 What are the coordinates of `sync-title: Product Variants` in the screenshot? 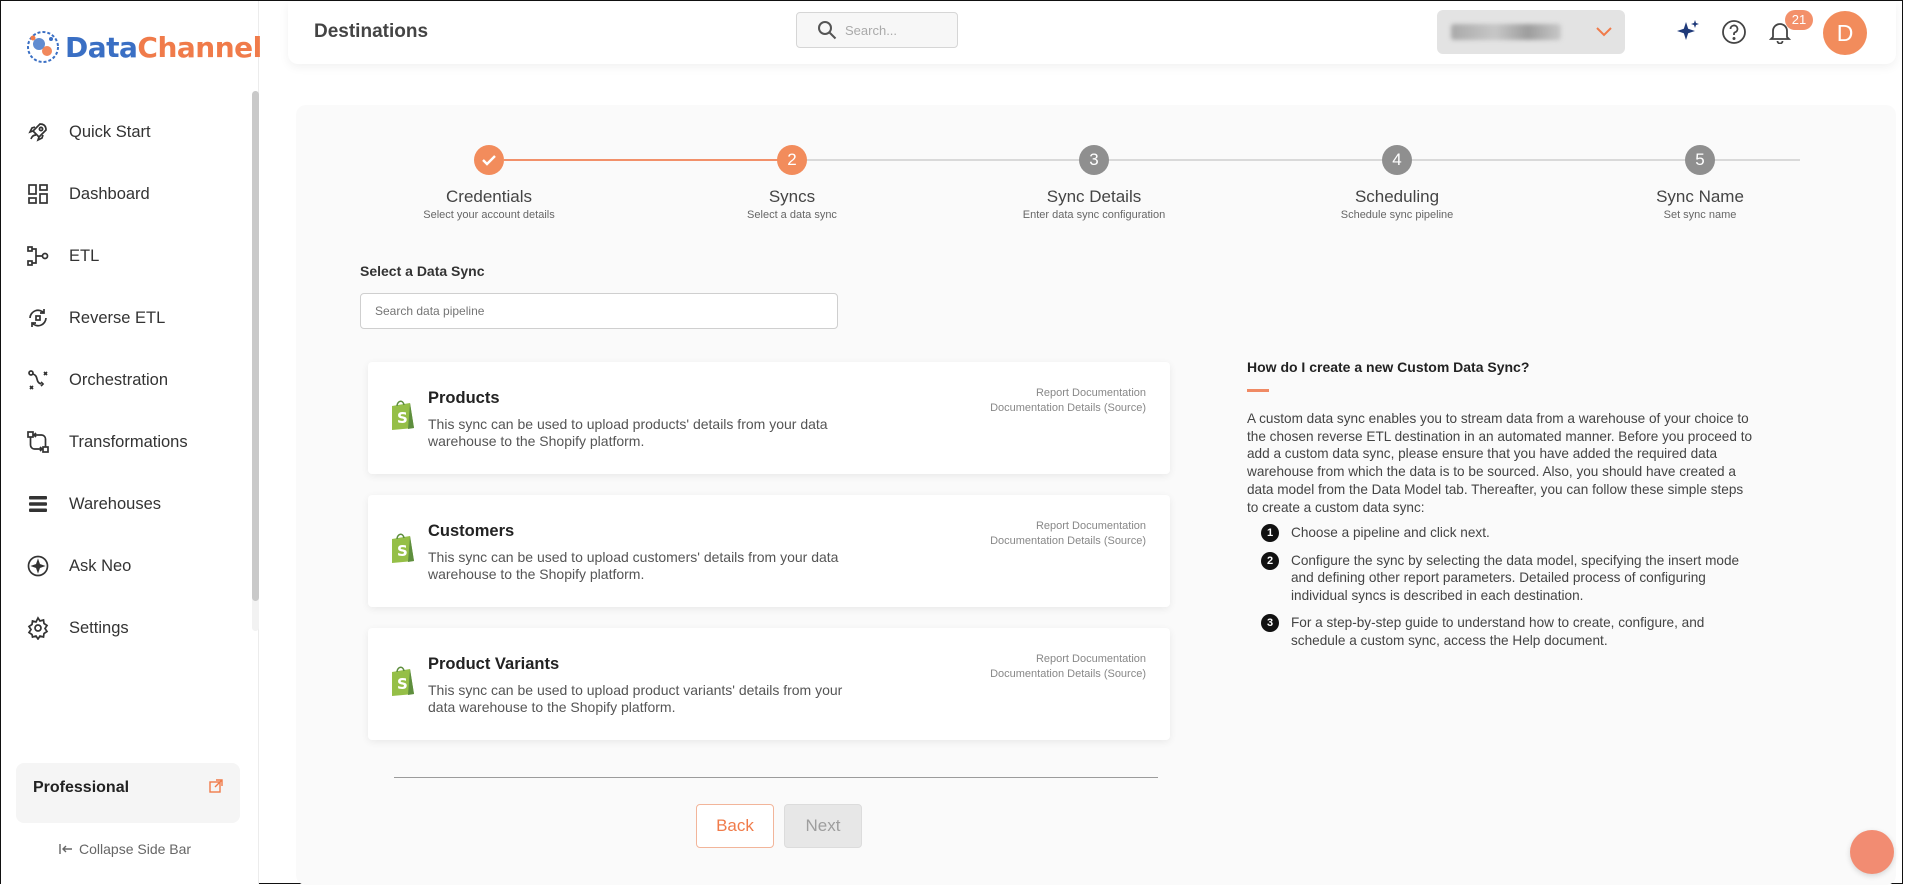 It's located at (494, 664).